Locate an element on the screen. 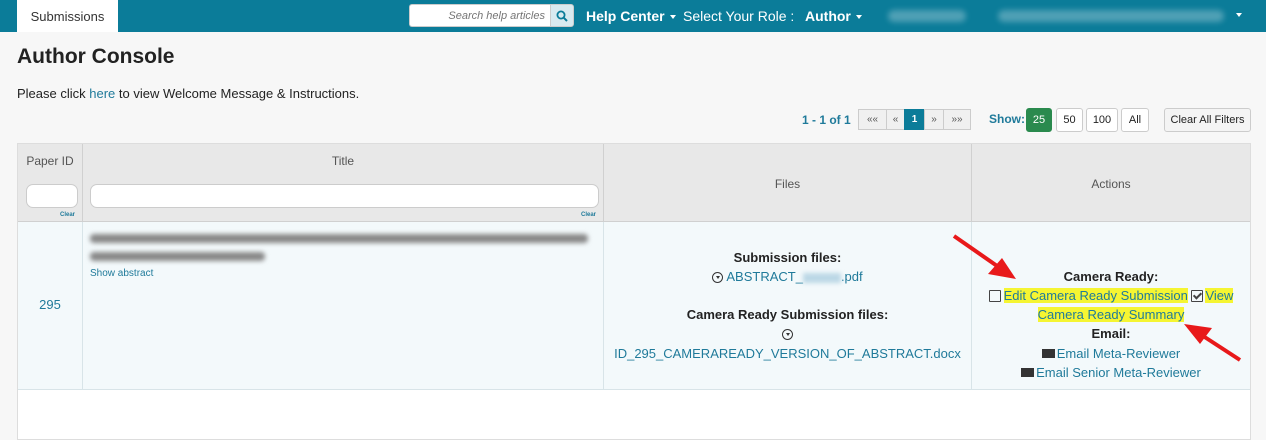  email-senior-row: Email Senior Meta-Reviewer is located at coordinates (1111, 372).